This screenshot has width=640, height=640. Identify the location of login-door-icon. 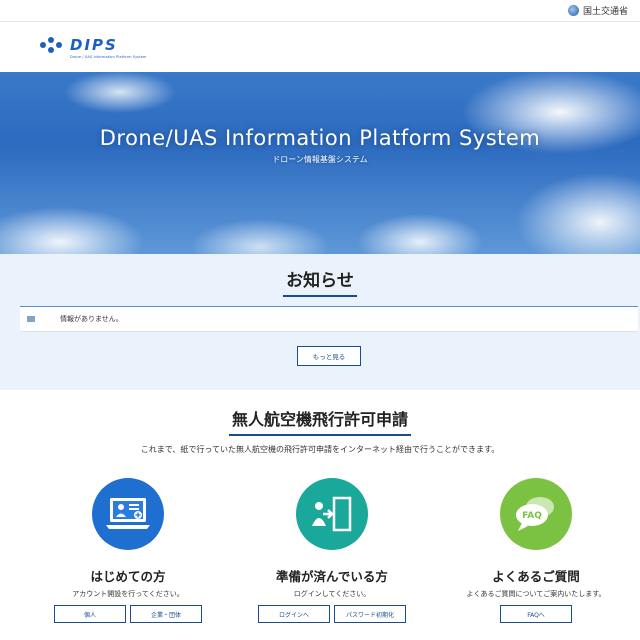
(332, 514).